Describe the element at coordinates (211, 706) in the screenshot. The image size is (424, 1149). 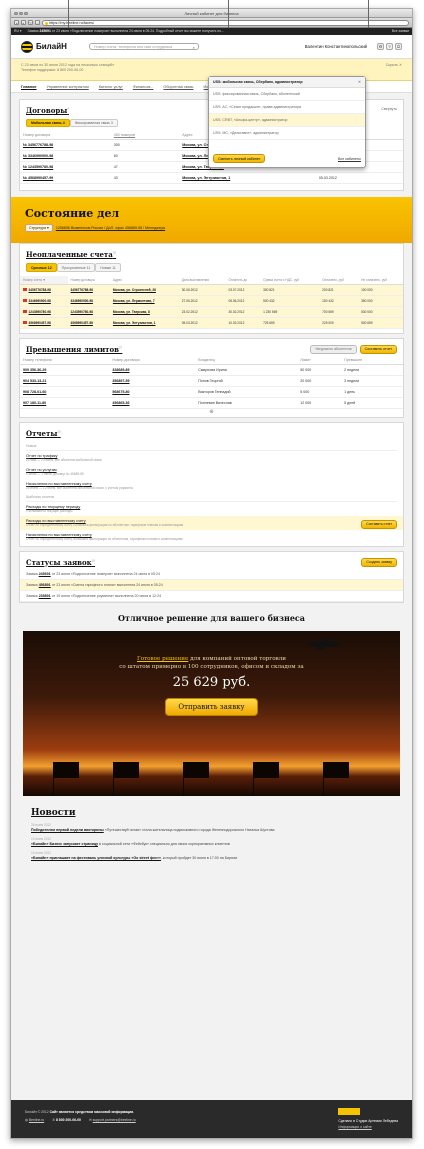
I see `send-request-button: Отправить заявку` at that location.